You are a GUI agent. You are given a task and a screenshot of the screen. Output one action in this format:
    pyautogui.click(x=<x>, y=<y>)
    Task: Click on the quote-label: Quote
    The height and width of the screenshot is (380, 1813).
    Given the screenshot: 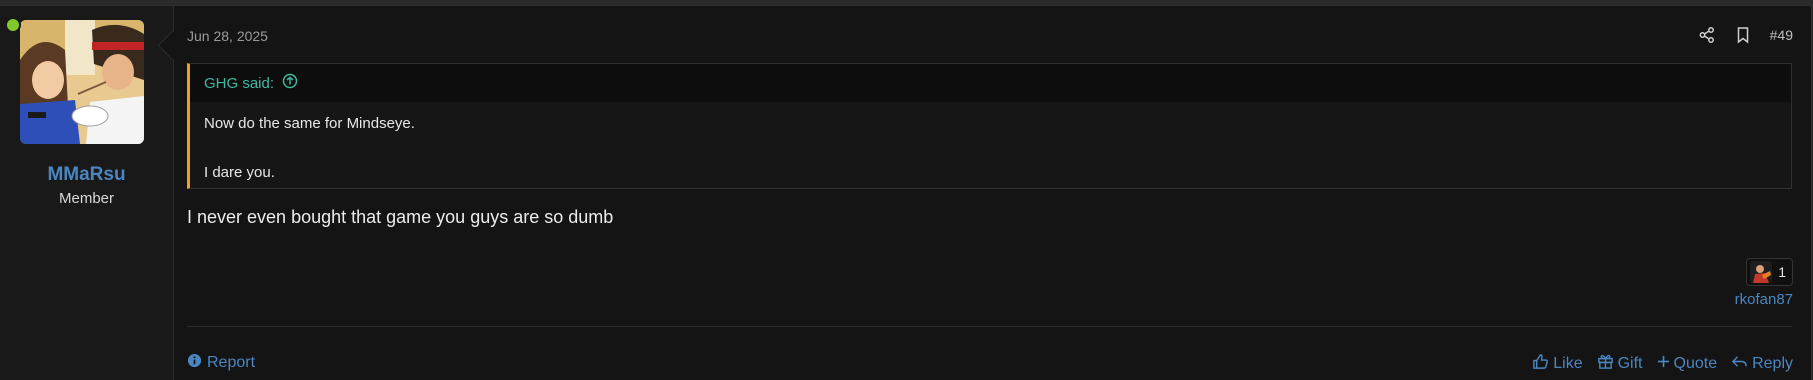 What is the action you would take?
    pyautogui.click(x=1695, y=363)
    